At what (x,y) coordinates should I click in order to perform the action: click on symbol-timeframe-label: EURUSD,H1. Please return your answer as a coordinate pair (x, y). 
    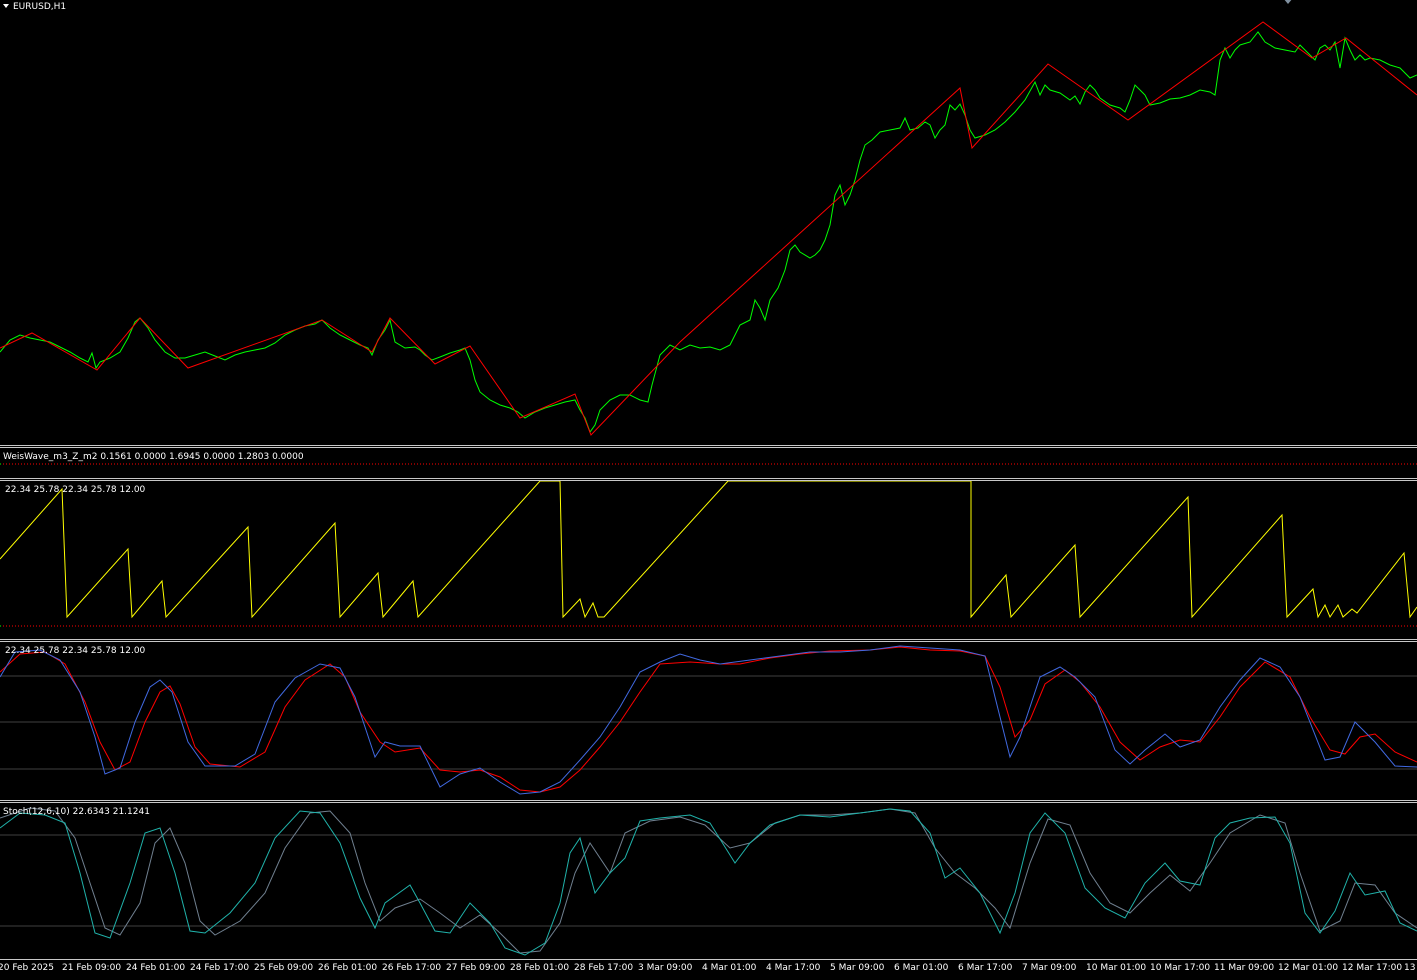
    Looking at the image, I should click on (34, 7).